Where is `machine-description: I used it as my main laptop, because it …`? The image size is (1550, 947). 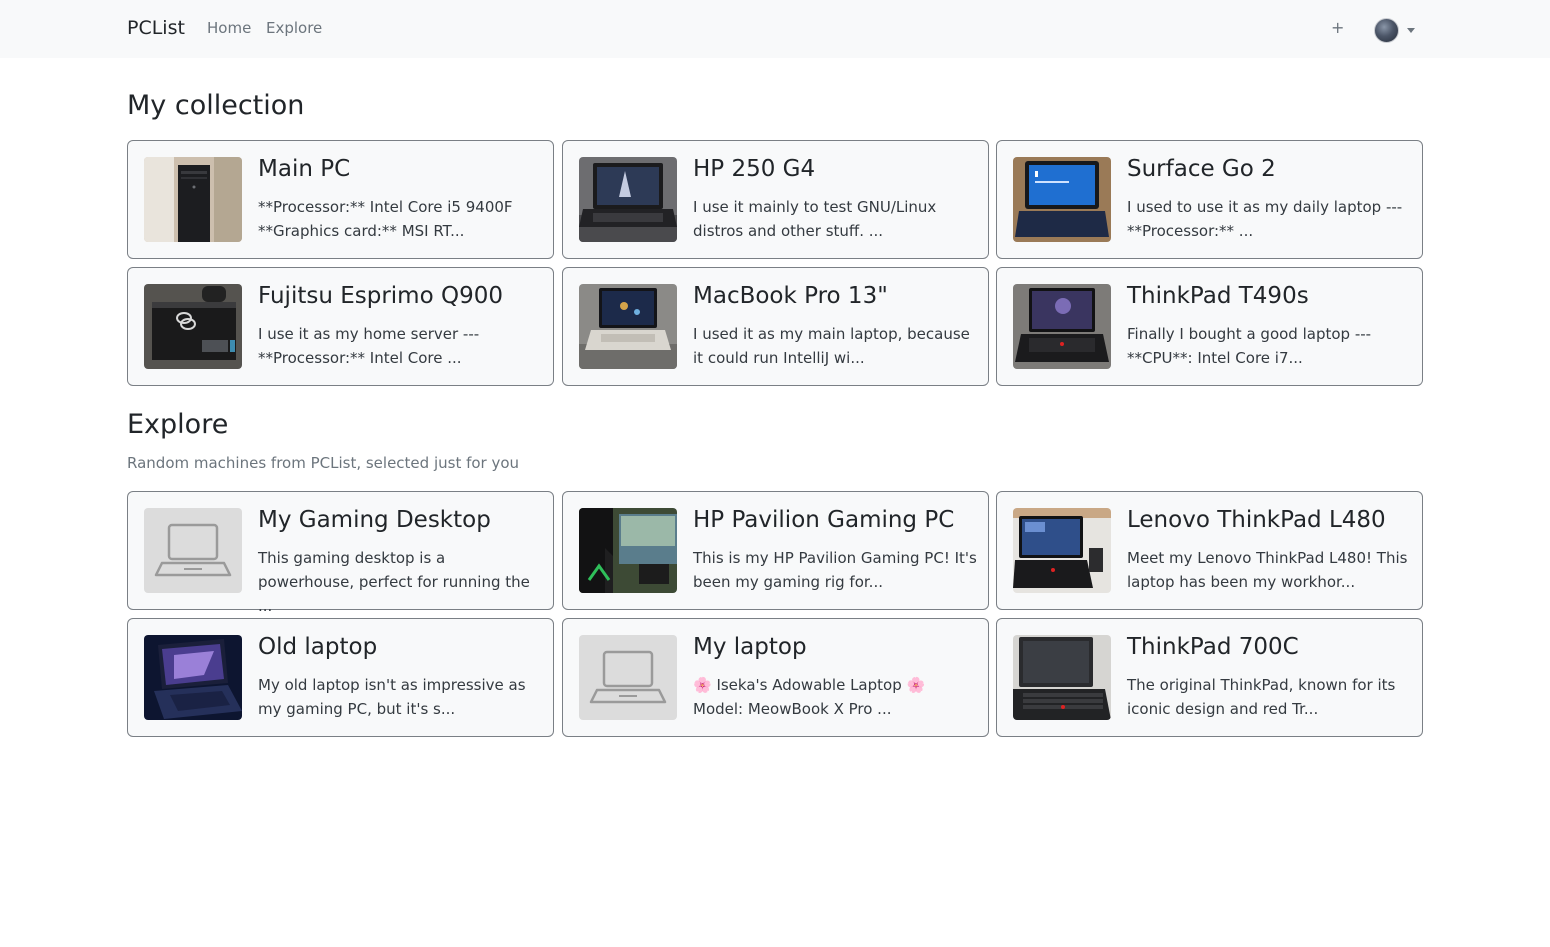
machine-description: I used it as my main laptop, because it … is located at coordinates (831, 346).